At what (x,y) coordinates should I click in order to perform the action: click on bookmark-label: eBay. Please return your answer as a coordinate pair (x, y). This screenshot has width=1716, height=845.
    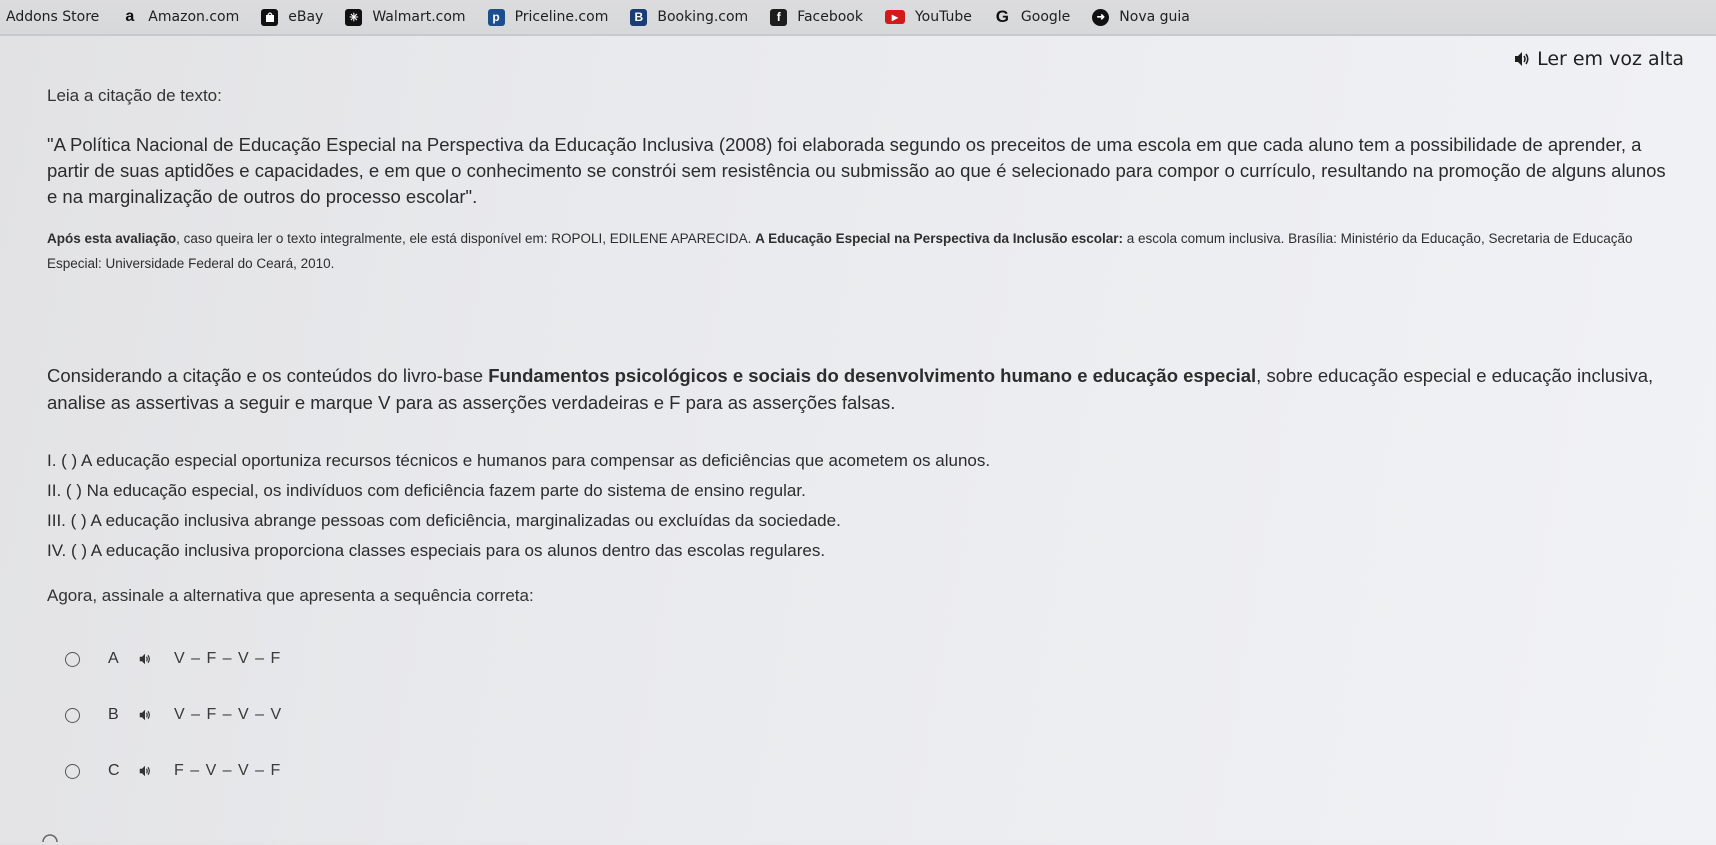
    Looking at the image, I should click on (306, 17).